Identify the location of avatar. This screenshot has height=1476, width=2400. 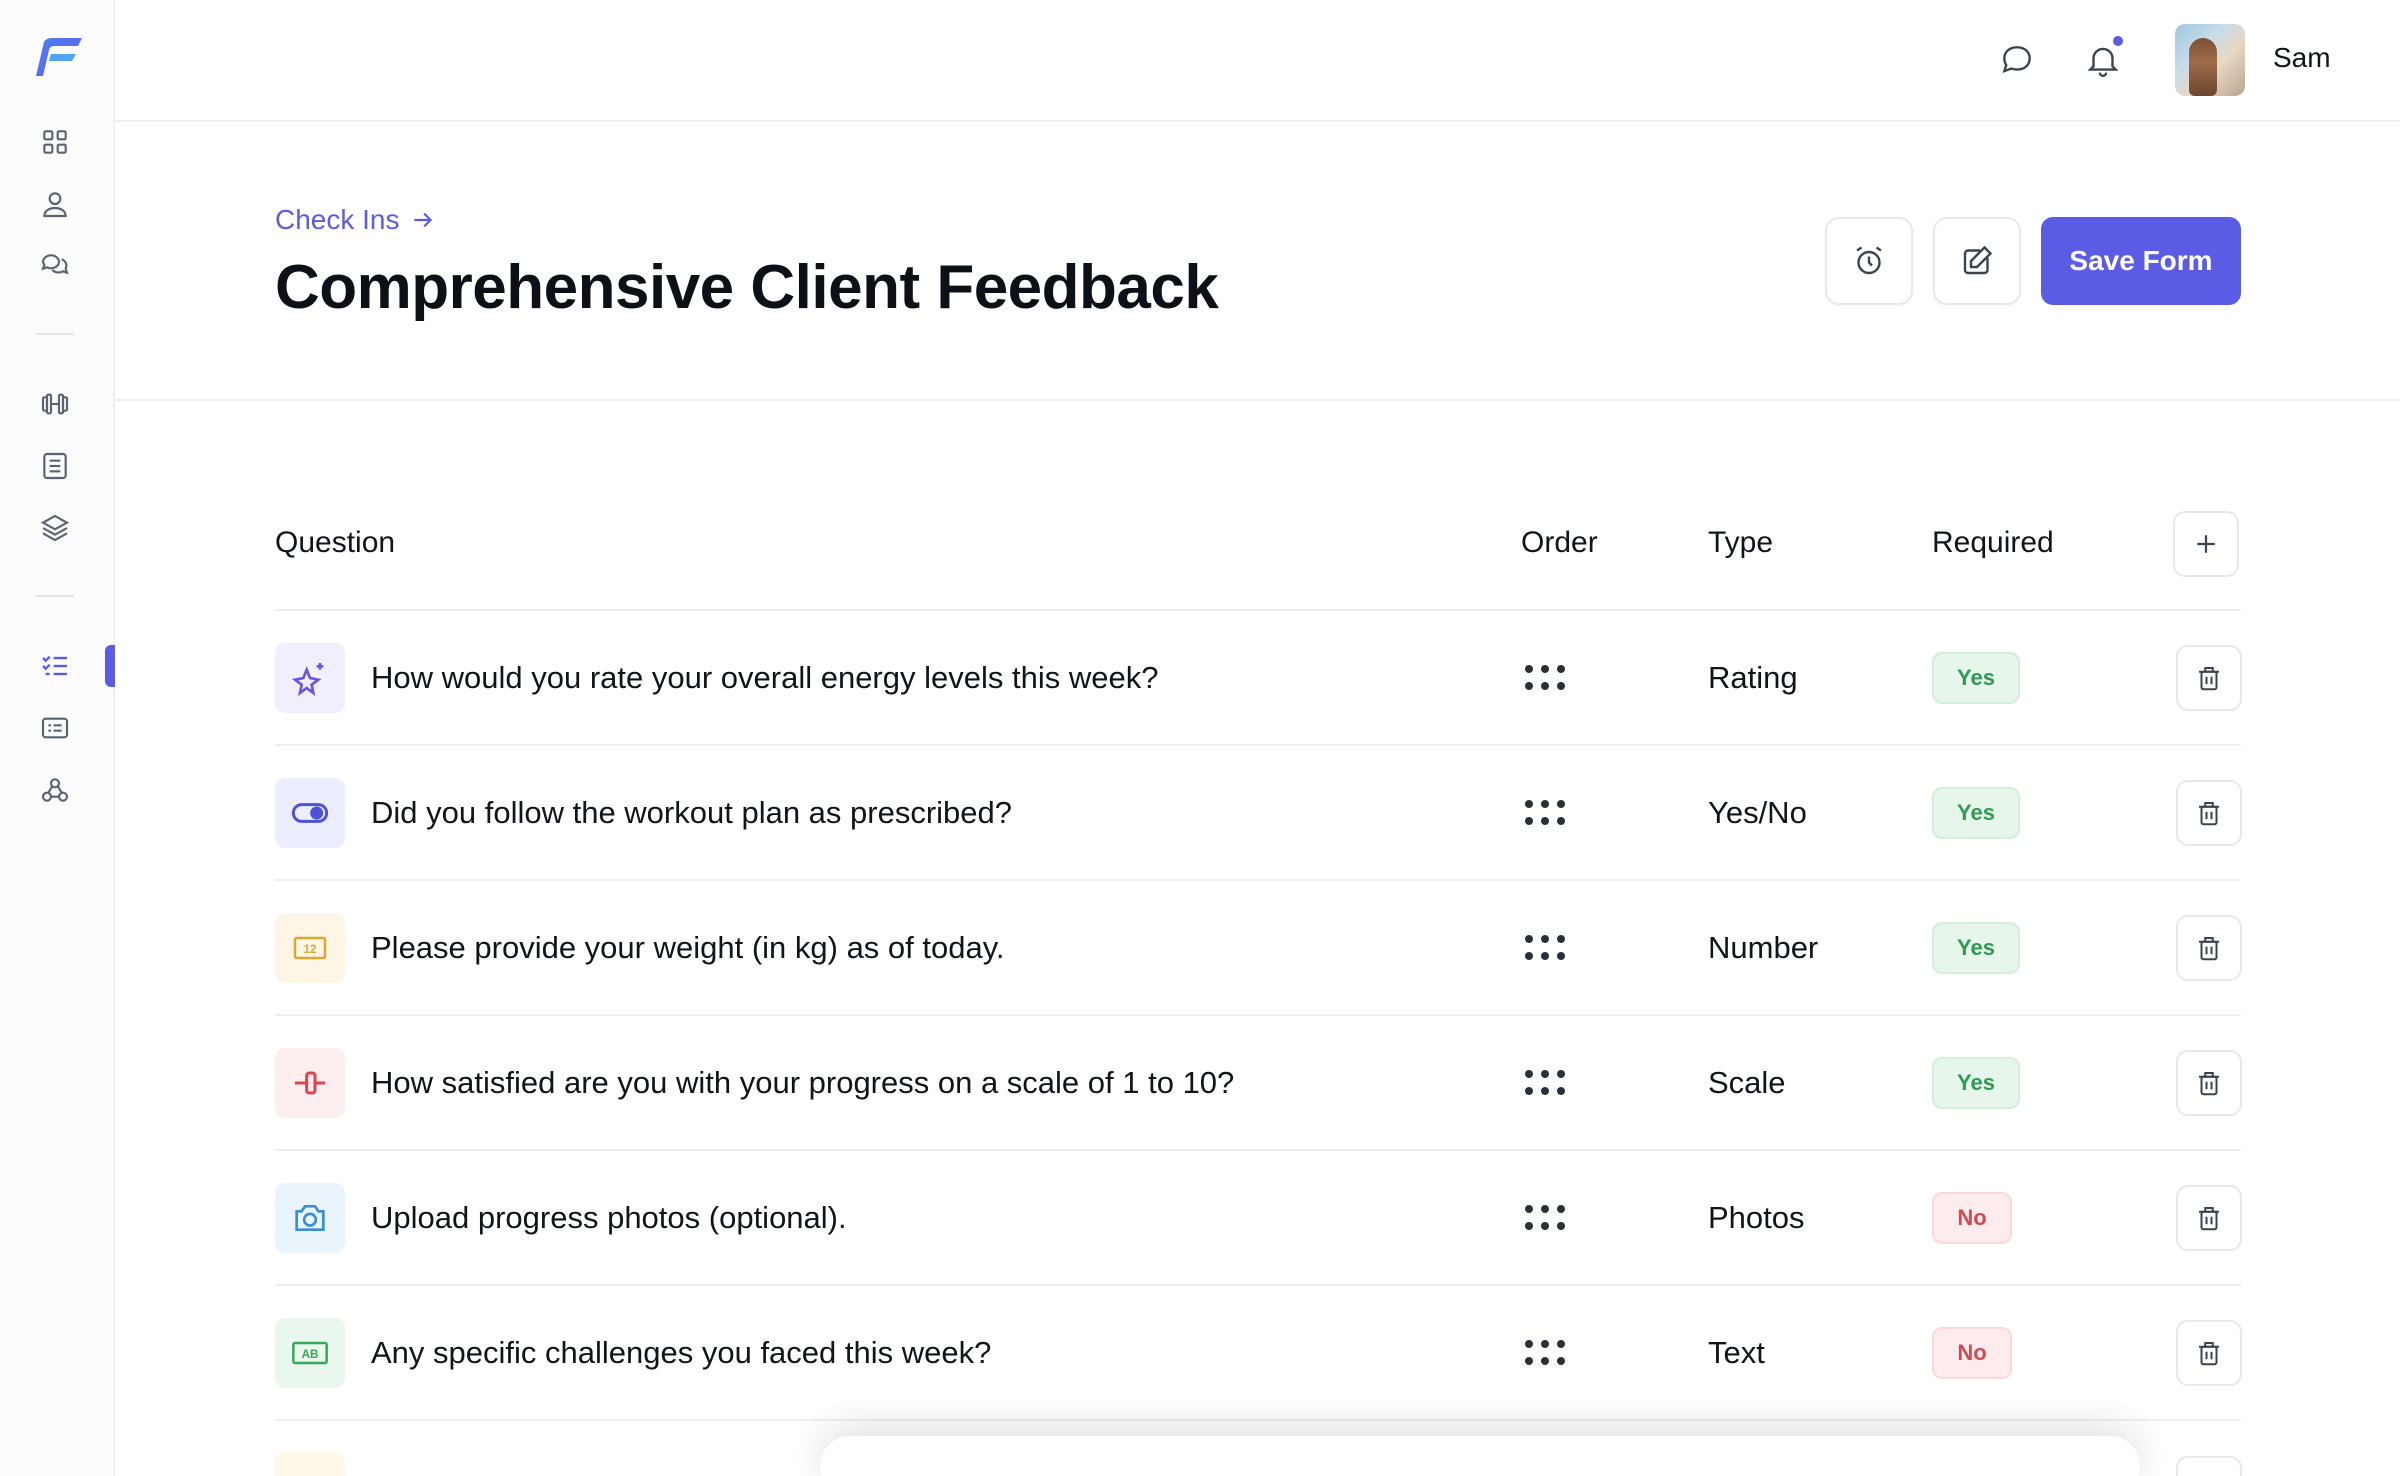
(2210, 60).